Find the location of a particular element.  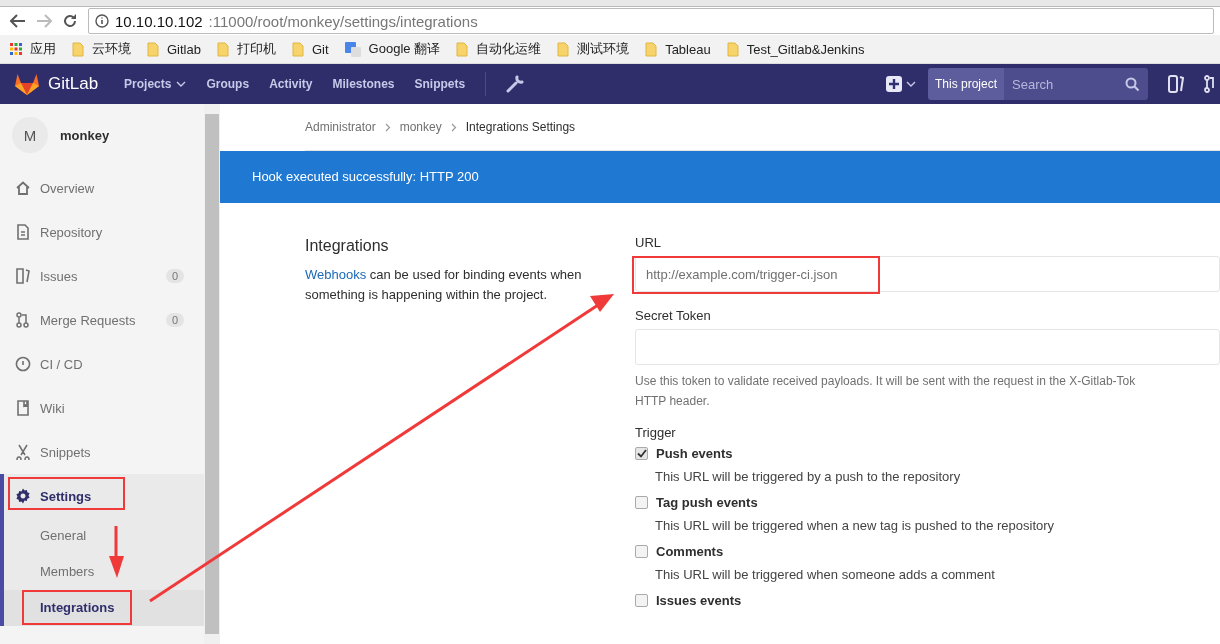

new-dropdown-button is located at coordinates (901, 84).